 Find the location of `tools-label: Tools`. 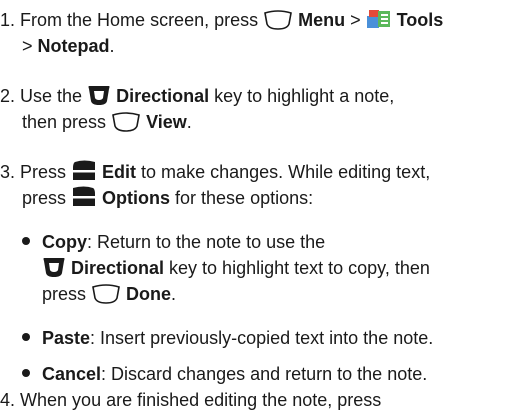

tools-label: Tools is located at coordinates (420, 20).